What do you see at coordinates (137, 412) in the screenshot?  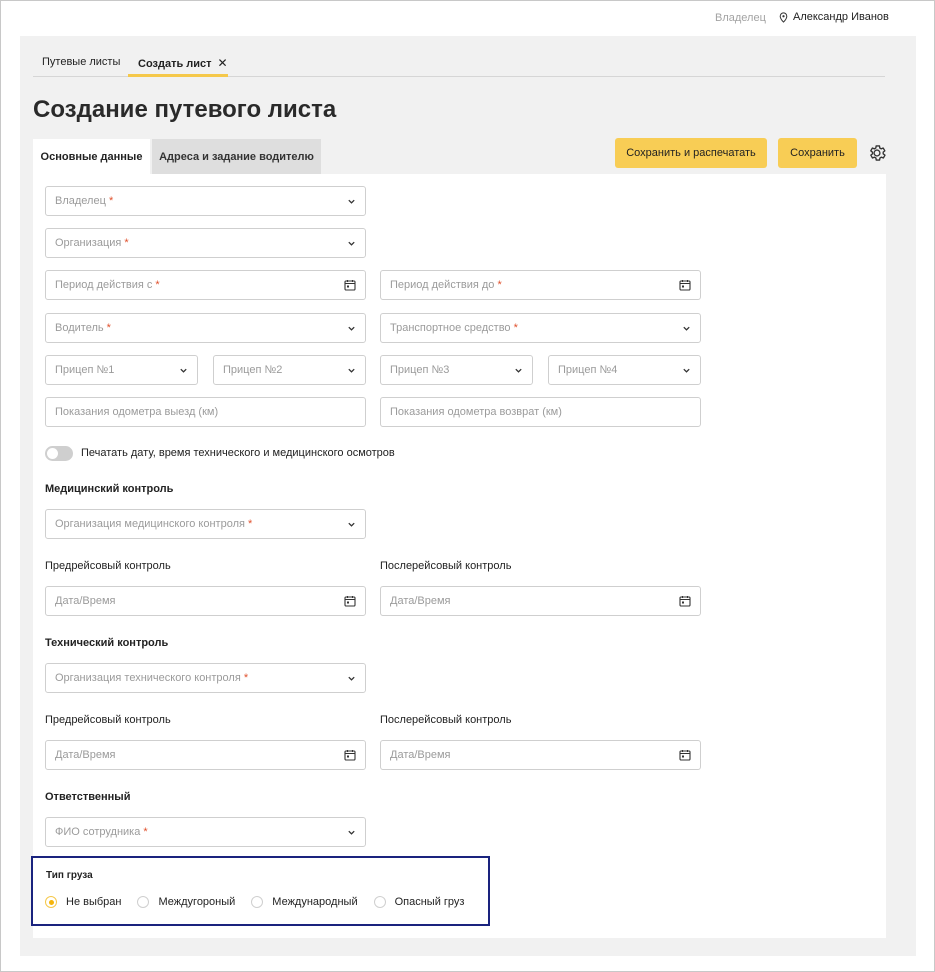 I see `odometer-out-placeholder: Показания одометра выезд (км)` at bounding box center [137, 412].